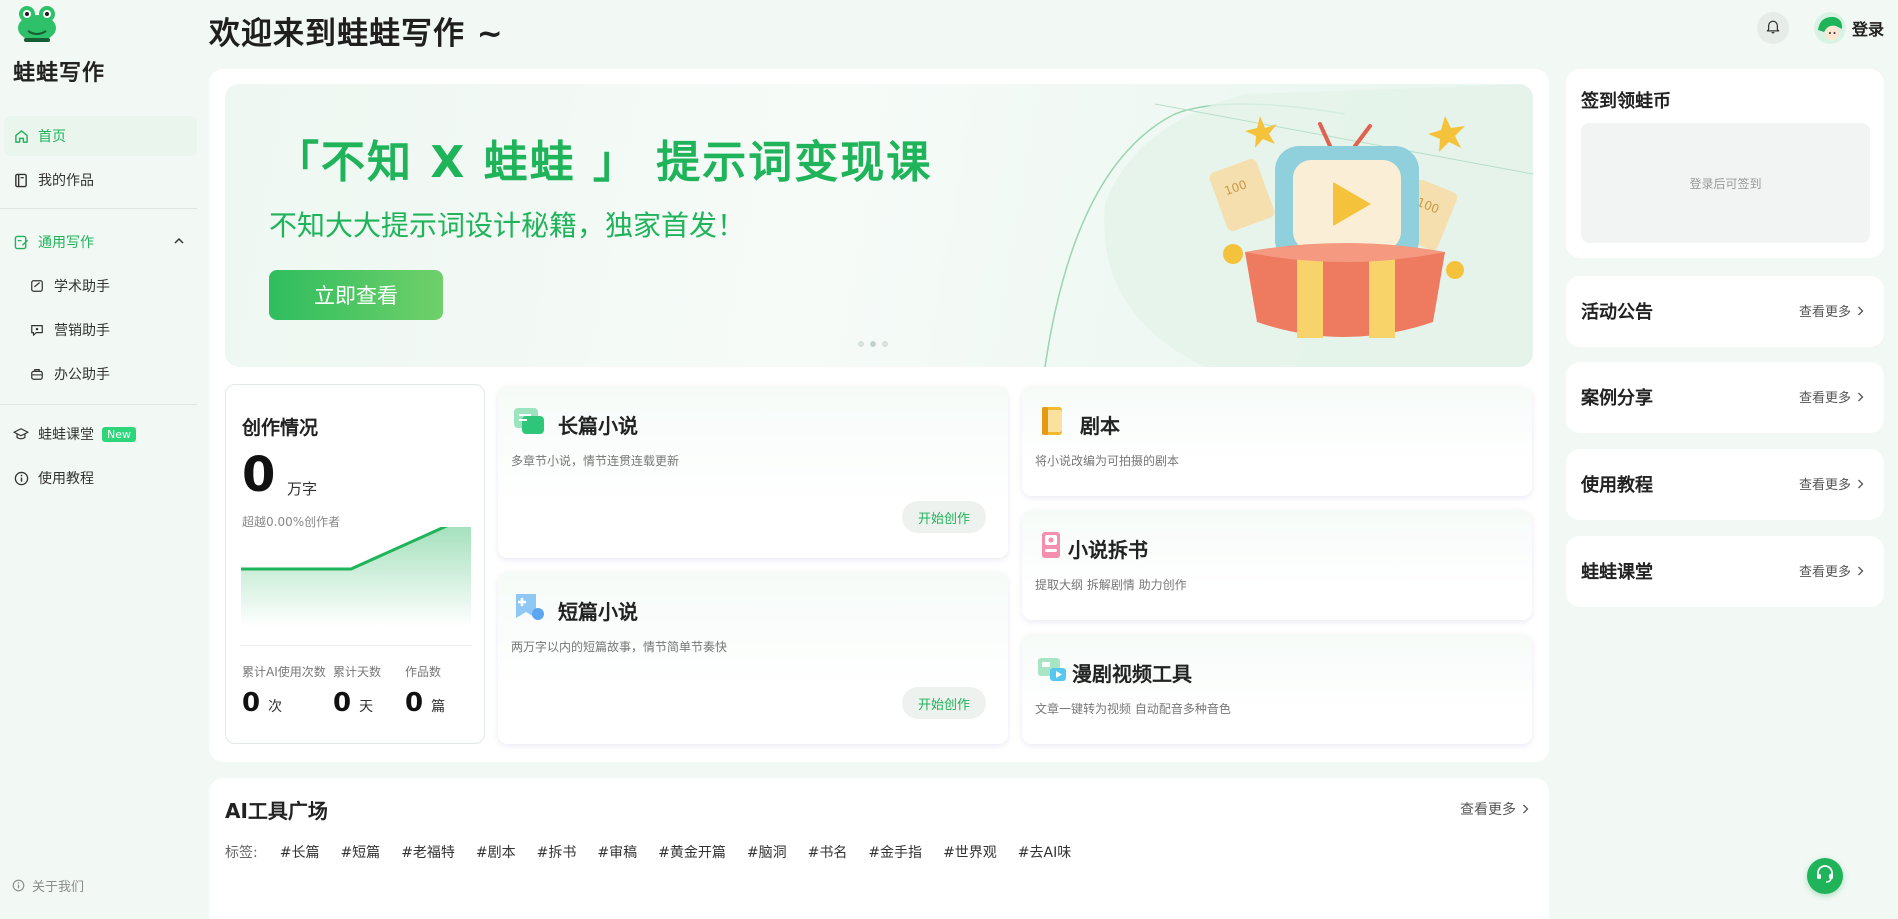  What do you see at coordinates (48, 885) in the screenshot?
I see `about-us-link: 关于我们` at bounding box center [48, 885].